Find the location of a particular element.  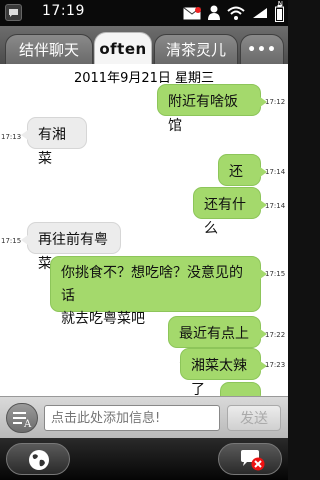

globe-button is located at coordinates (38, 459).